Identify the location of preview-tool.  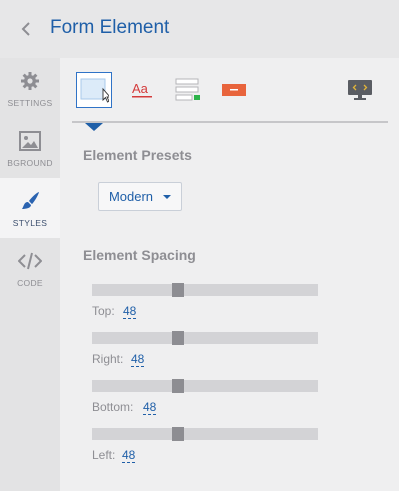
(360, 90).